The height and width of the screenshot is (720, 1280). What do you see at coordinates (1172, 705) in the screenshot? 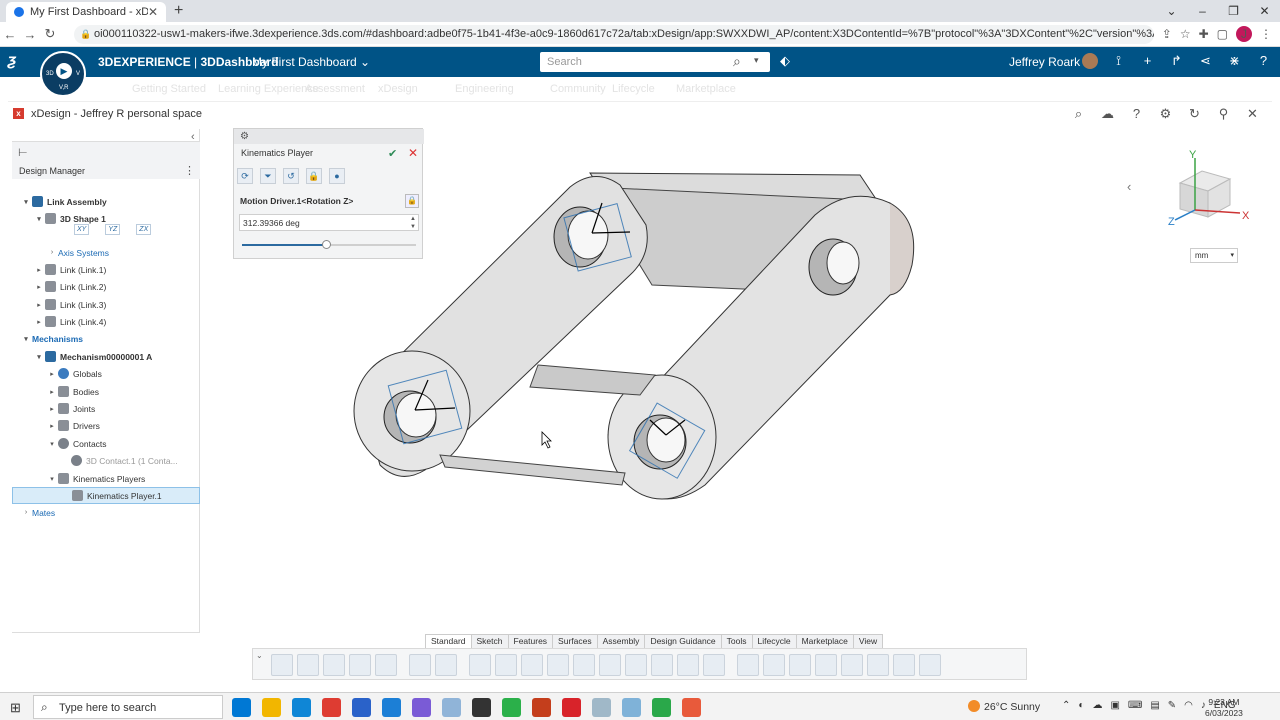
I see `tray-icon: ✎` at bounding box center [1172, 705].